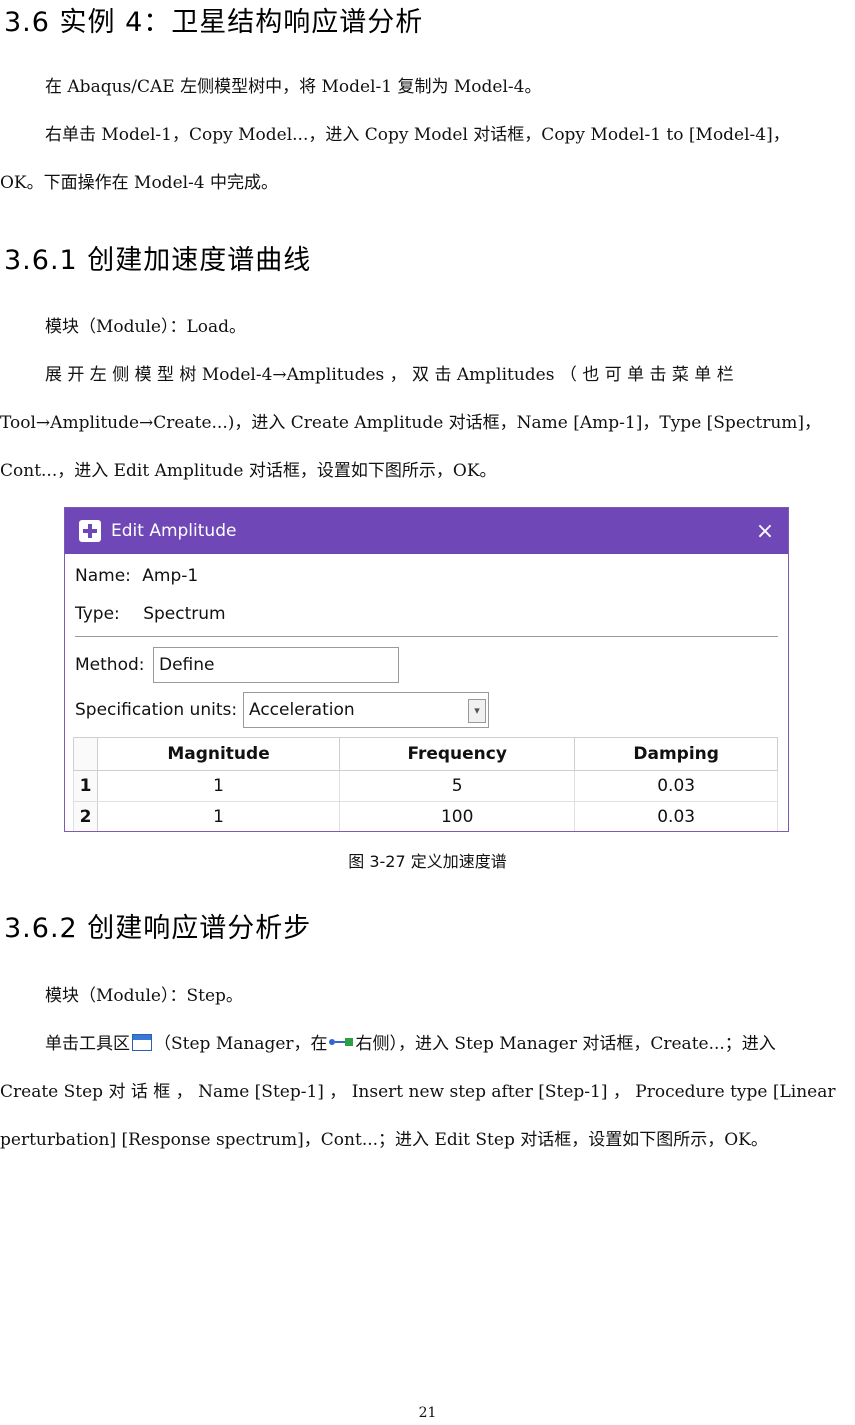 This screenshot has height=1425, width=855. What do you see at coordinates (366, 710) in the screenshot?
I see `units-select: Acceleration ▾` at bounding box center [366, 710].